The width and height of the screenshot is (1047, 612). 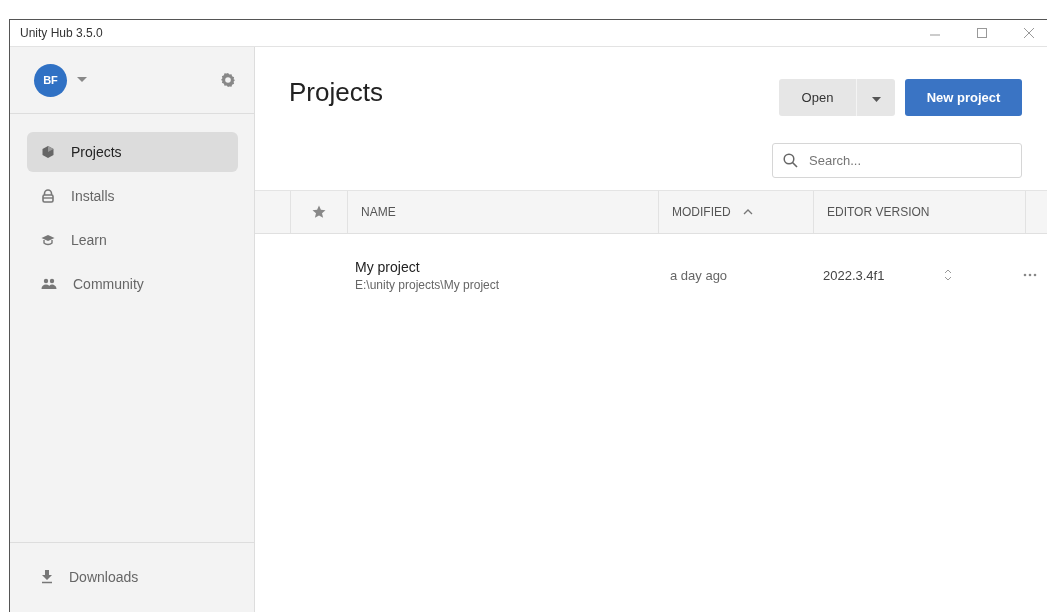 What do you see at coordinates (48, 196) in the screenshot?
I see `lock-icon` at bounding box center [48, 196].